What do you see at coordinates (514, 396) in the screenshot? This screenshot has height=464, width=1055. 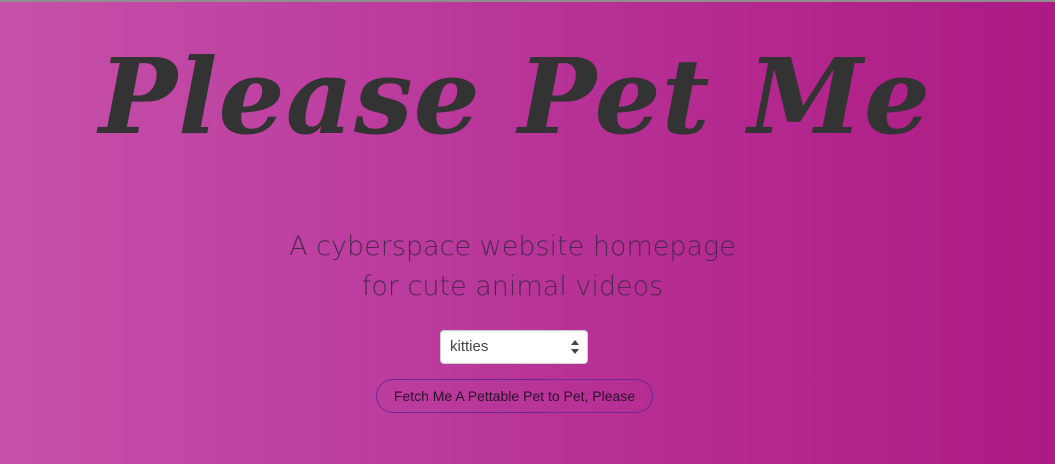 I see `fetch-pet-button: Fetch Me A Pettable Pet to Pet, Please` at bounding box center [514, 396].